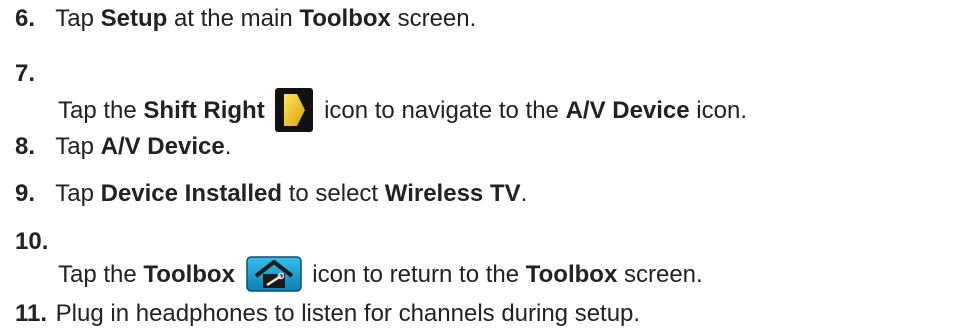 Image resolution: width=973 pixels, height=333 pixels. I want to click on step-8: 8. Tap A/V Device., so click(123, 147).